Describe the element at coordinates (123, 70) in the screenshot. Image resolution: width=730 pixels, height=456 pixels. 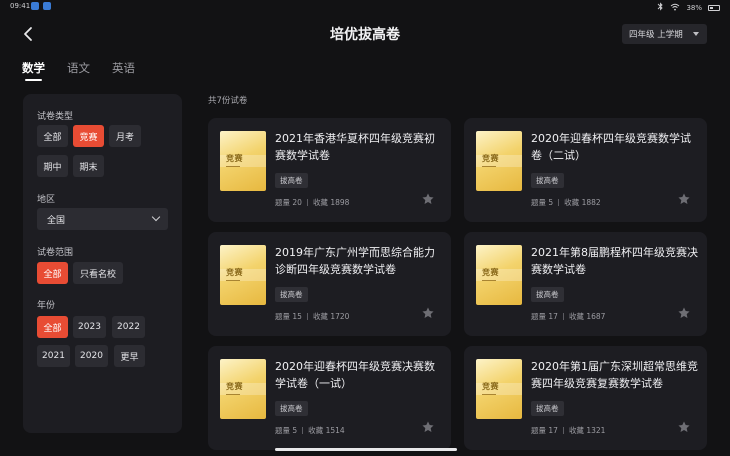
I see `tab-english: 英语` at that location.